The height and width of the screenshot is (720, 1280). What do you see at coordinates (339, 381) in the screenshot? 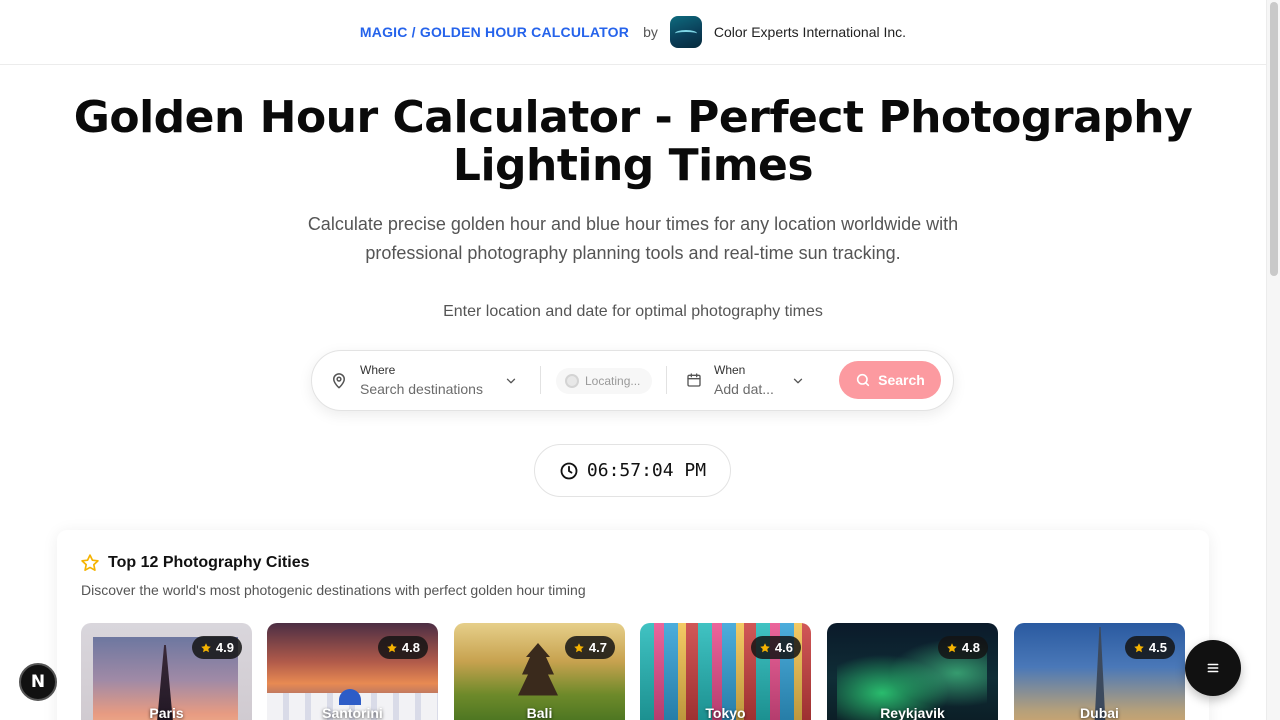
I see `map-pin-icon` at bounding box center [339, 381].